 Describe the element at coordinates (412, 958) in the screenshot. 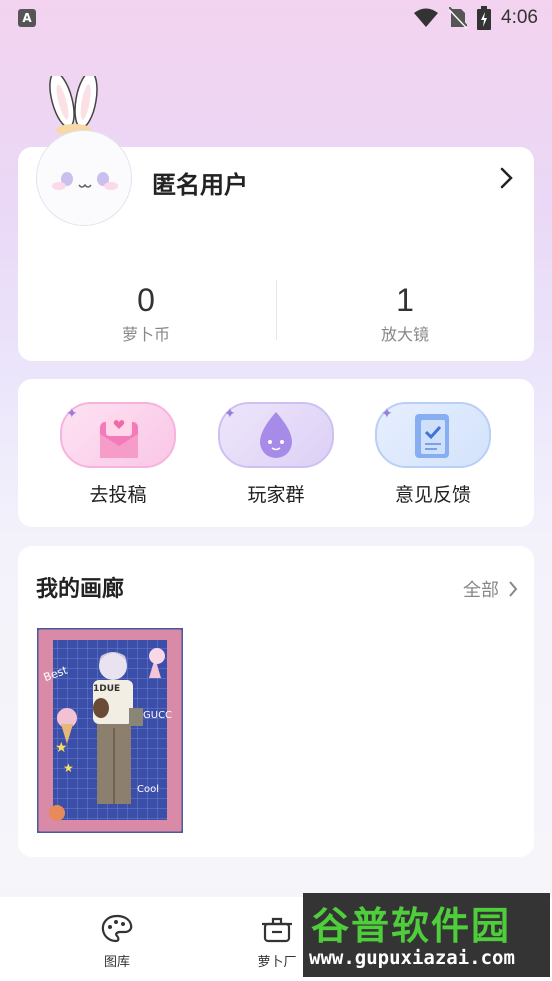

I see `watermark-url: www.gupuxiazai.com` at that location.